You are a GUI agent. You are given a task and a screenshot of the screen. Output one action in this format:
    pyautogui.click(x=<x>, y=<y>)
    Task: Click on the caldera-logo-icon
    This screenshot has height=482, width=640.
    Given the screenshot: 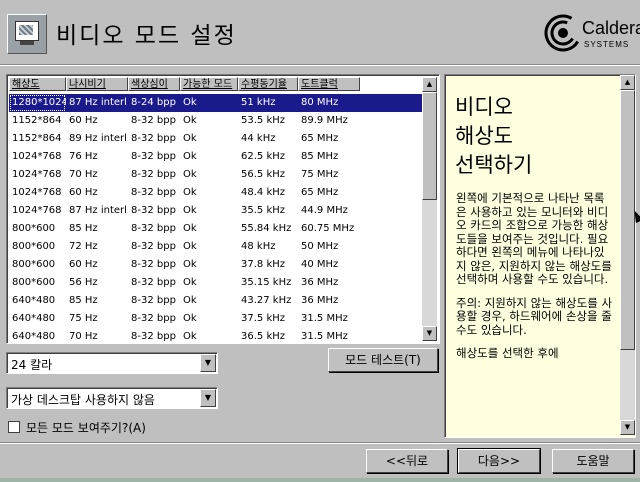 What is the action you would take?
    pyautogui.click(x=563, y=33)
    